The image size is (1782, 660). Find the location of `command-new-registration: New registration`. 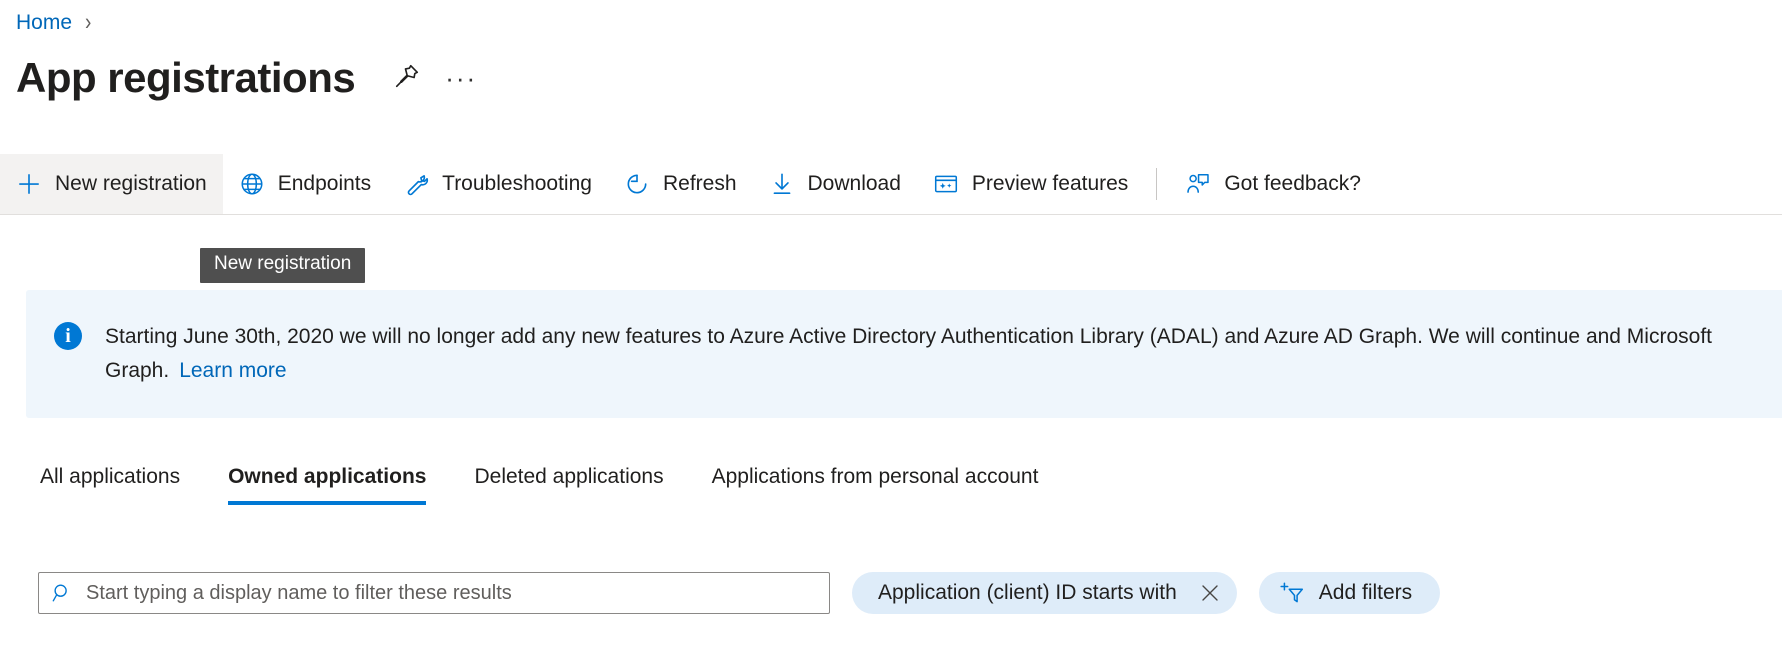

command-new-registration: New registration is located at coordinates (111, 184).